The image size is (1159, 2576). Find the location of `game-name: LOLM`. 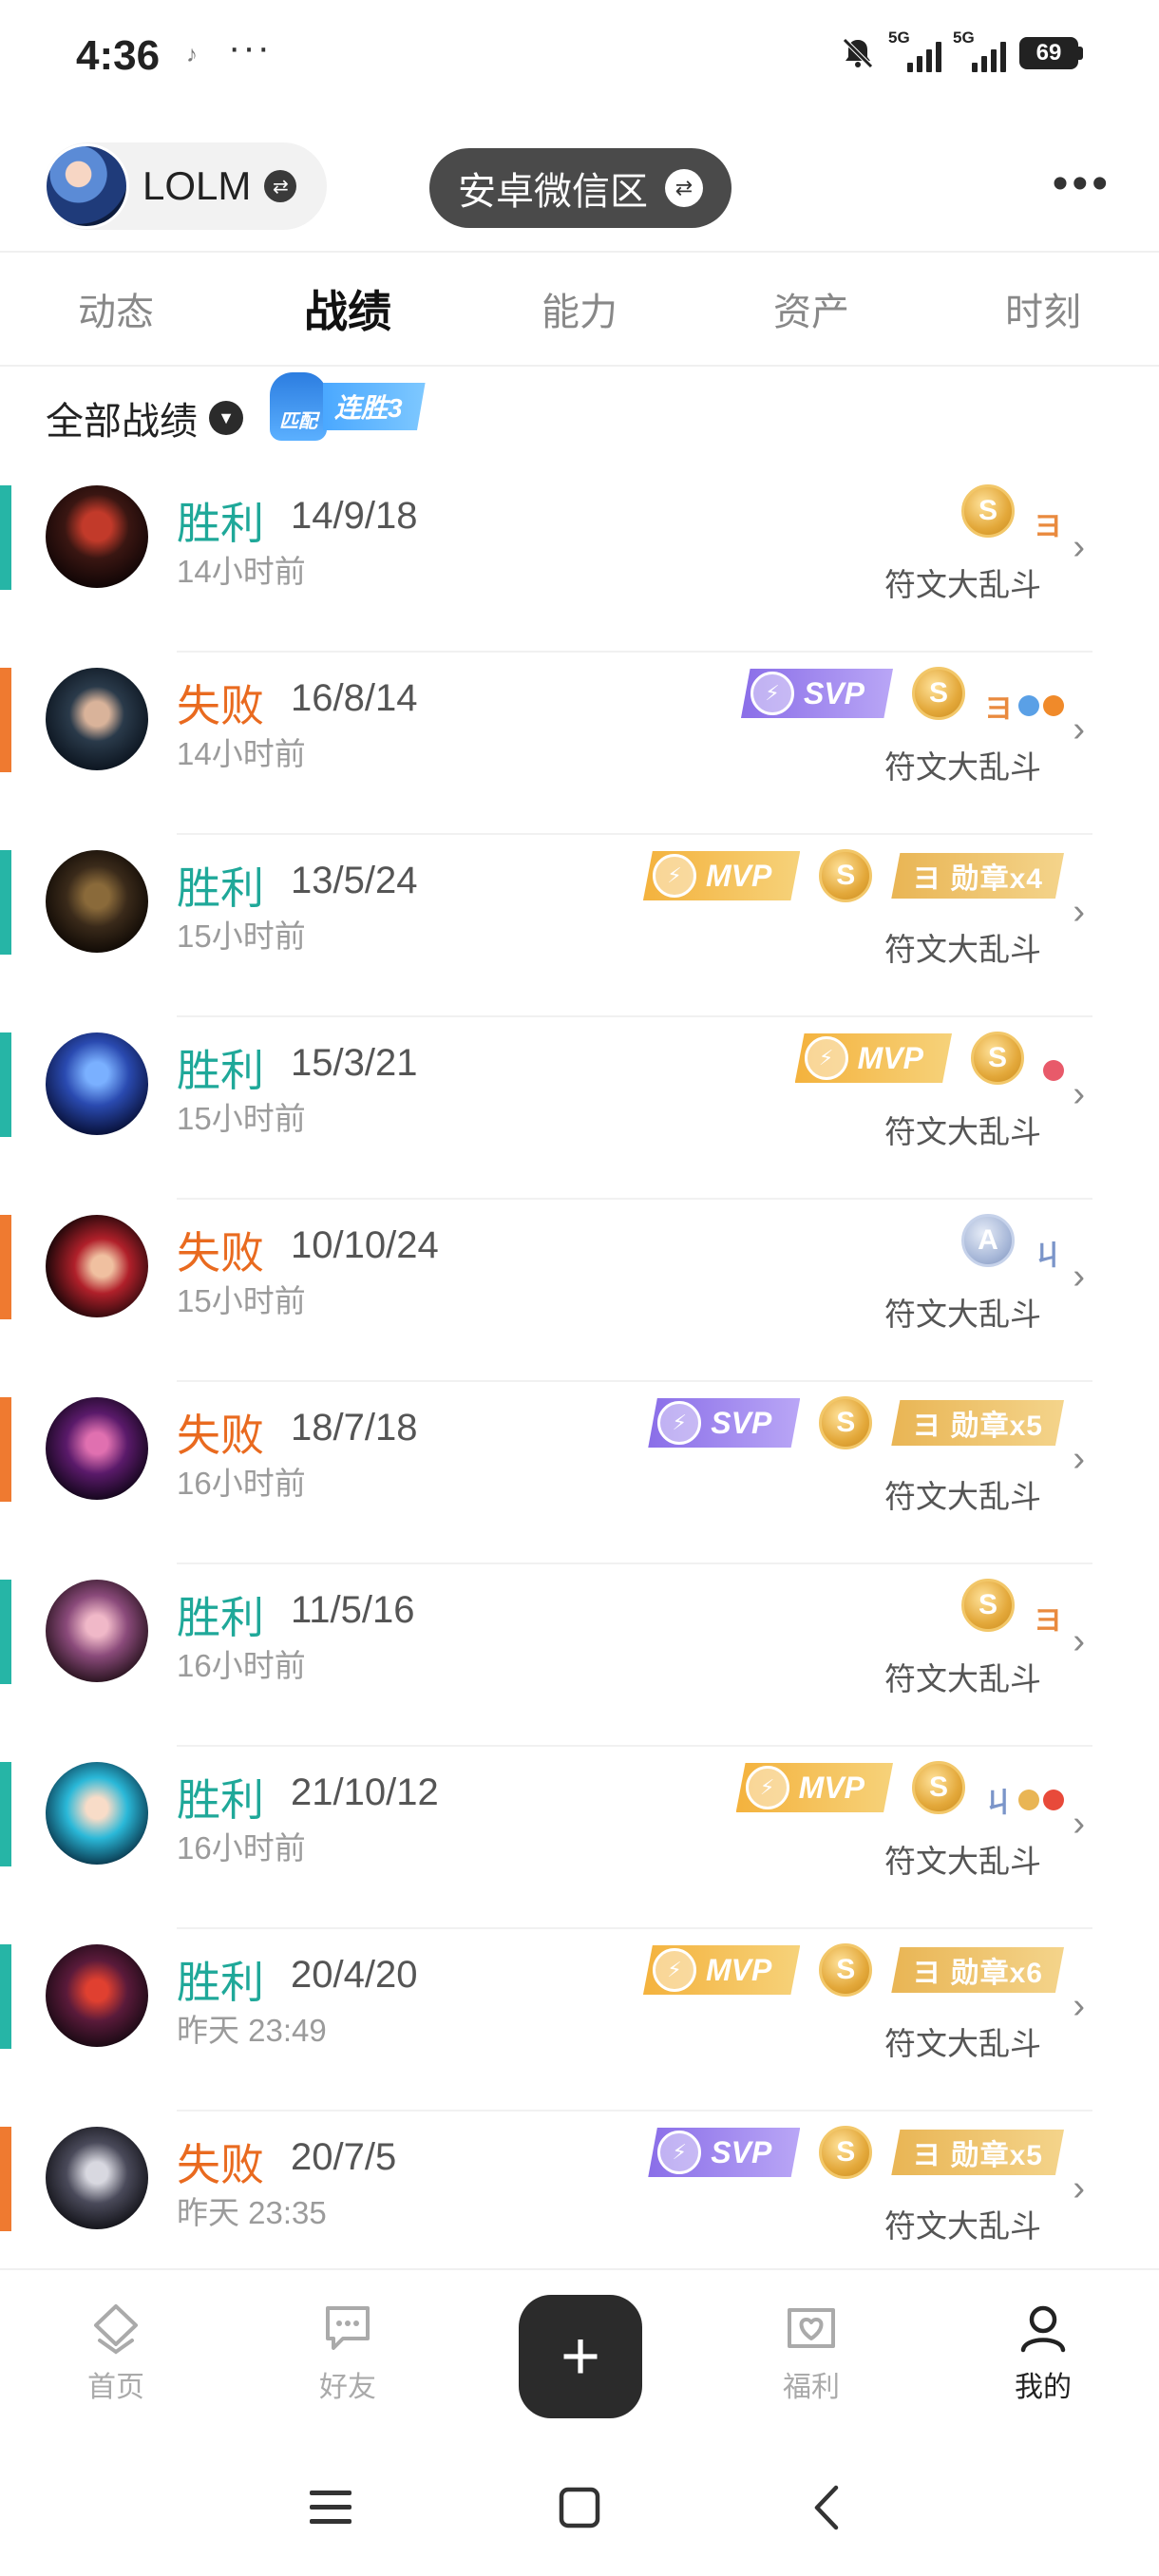

game-name: LOLM is located at coordinates (197, 185).